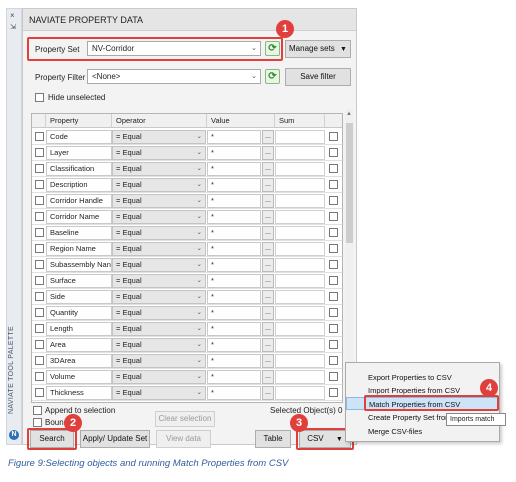 The height and width of the screenshot is (482, 516). Describe the element at coordinates (349, 256) in the screenshot. I see `grid-scrollbar: ▲` at that location.